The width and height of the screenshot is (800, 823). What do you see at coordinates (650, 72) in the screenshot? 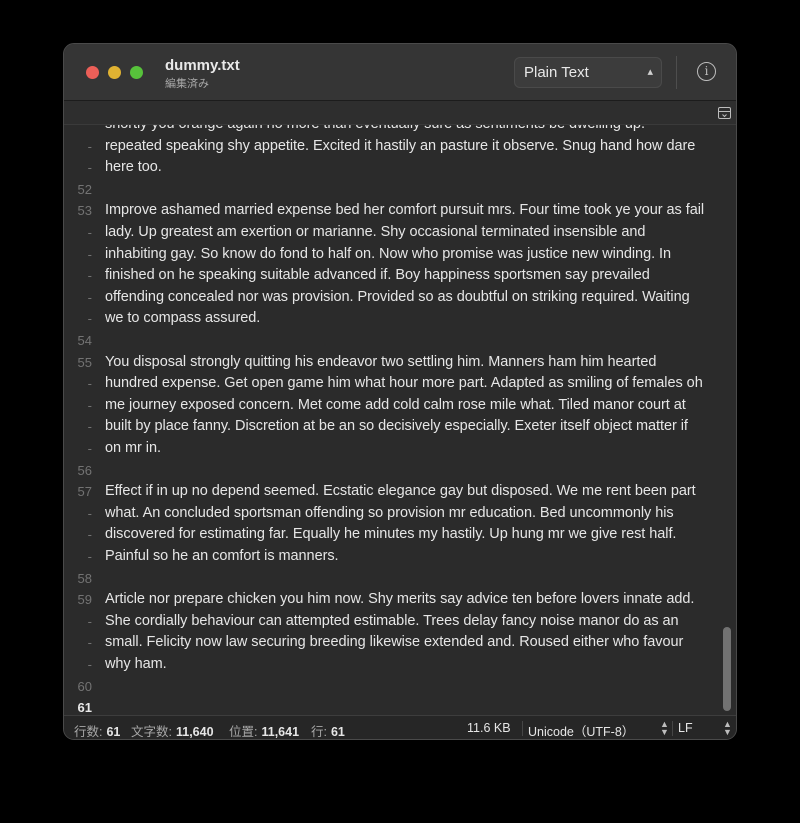
I see `chevron-updown-icon: ▴` at bounding box center [650, 72].